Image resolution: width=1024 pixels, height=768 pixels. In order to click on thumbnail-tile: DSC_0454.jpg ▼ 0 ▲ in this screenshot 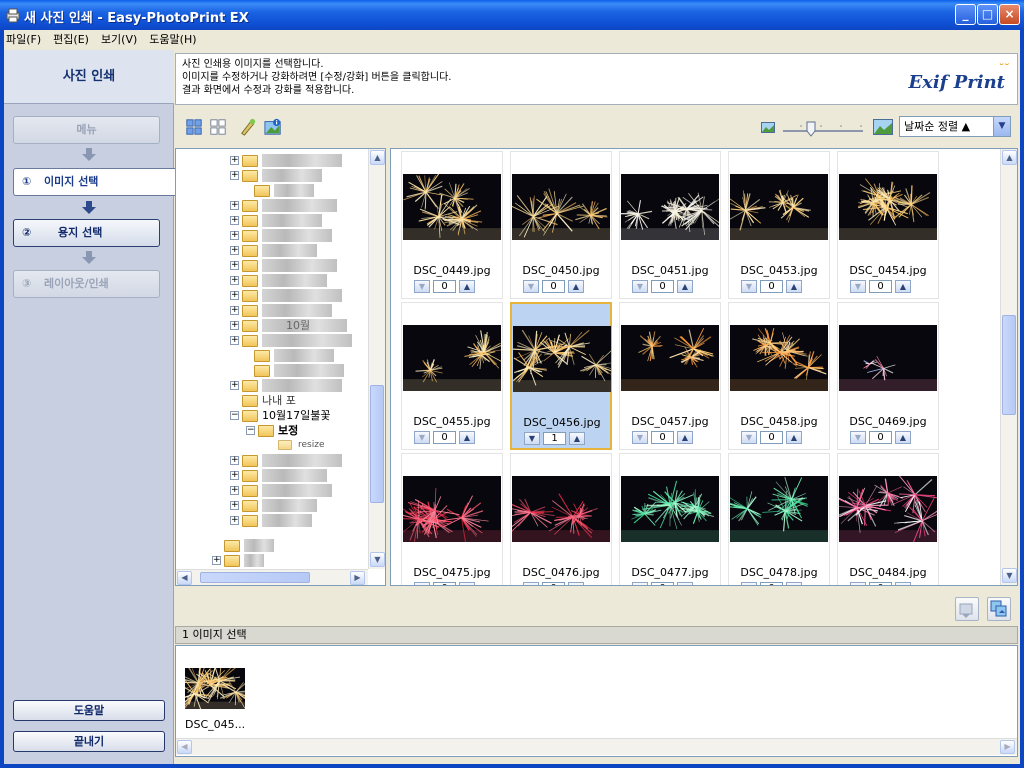, I will do `click(888, 225)`.